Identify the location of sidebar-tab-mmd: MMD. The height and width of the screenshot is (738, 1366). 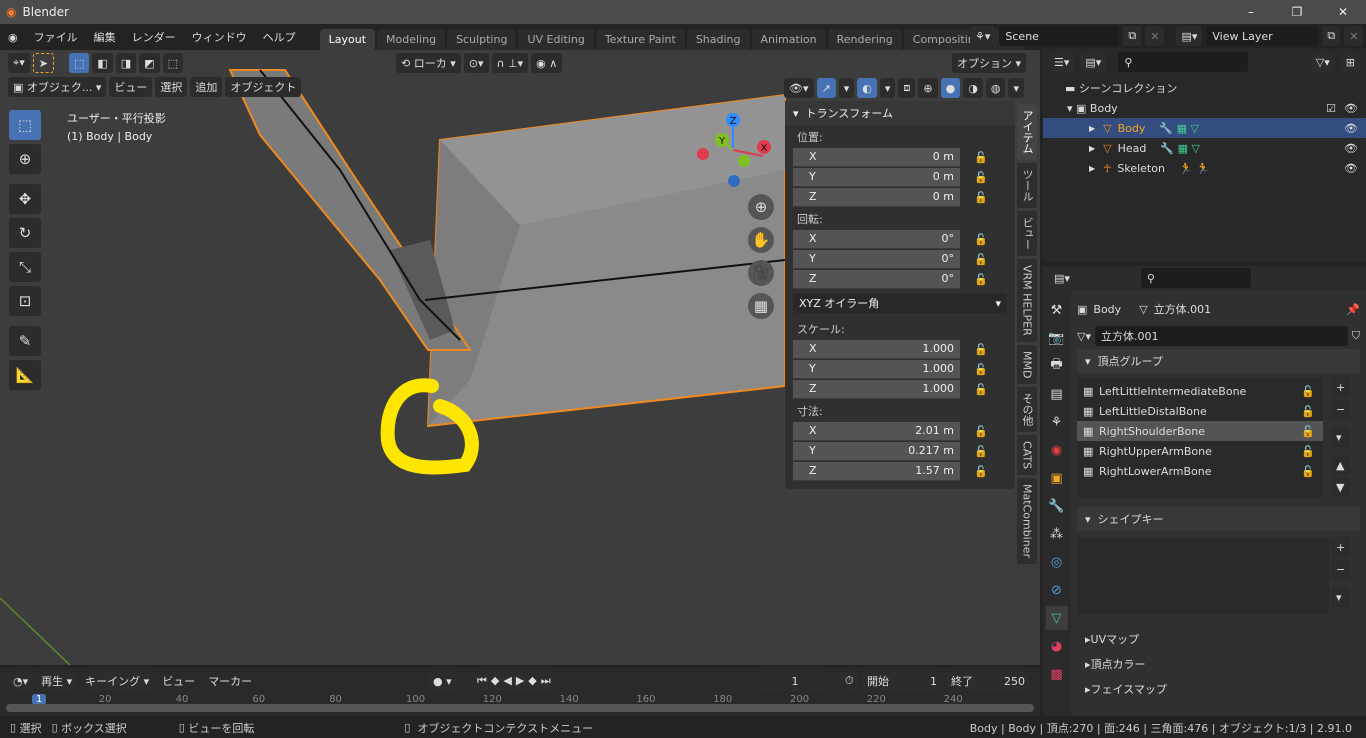
(1027, 364).